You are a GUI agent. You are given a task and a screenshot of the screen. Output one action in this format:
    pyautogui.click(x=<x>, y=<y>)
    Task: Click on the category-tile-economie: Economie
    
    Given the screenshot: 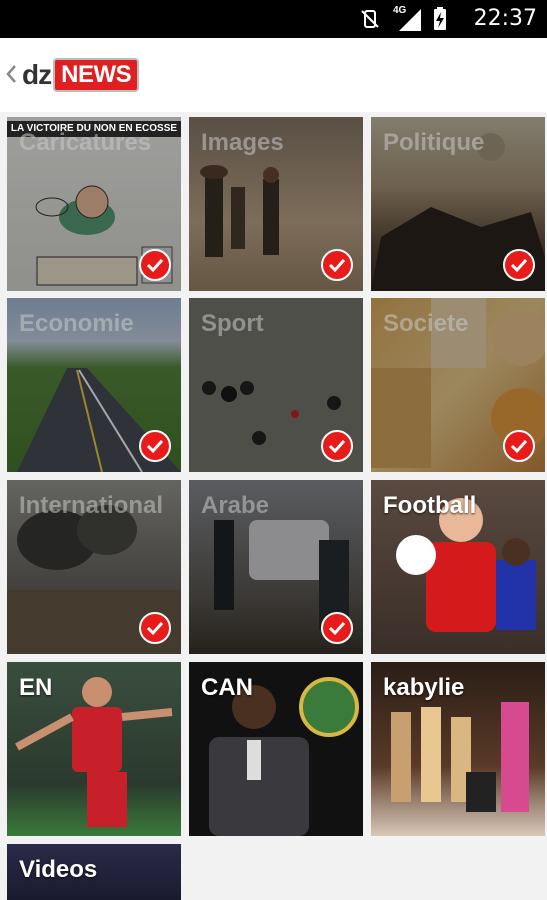 What is the action you would take?
    pyautogui.click(x=94, y=385)
    